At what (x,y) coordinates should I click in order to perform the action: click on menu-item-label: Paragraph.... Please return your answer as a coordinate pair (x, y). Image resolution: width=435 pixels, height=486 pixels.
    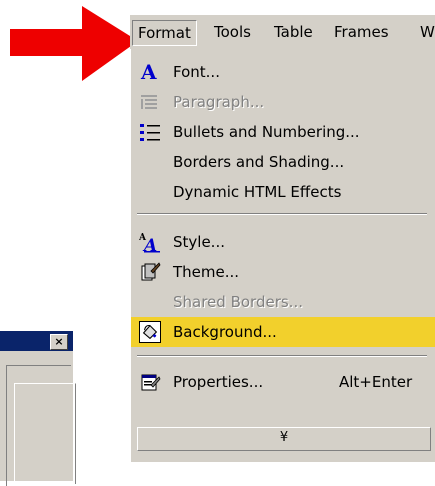
    Looking at the image, I should click on (219, 102).